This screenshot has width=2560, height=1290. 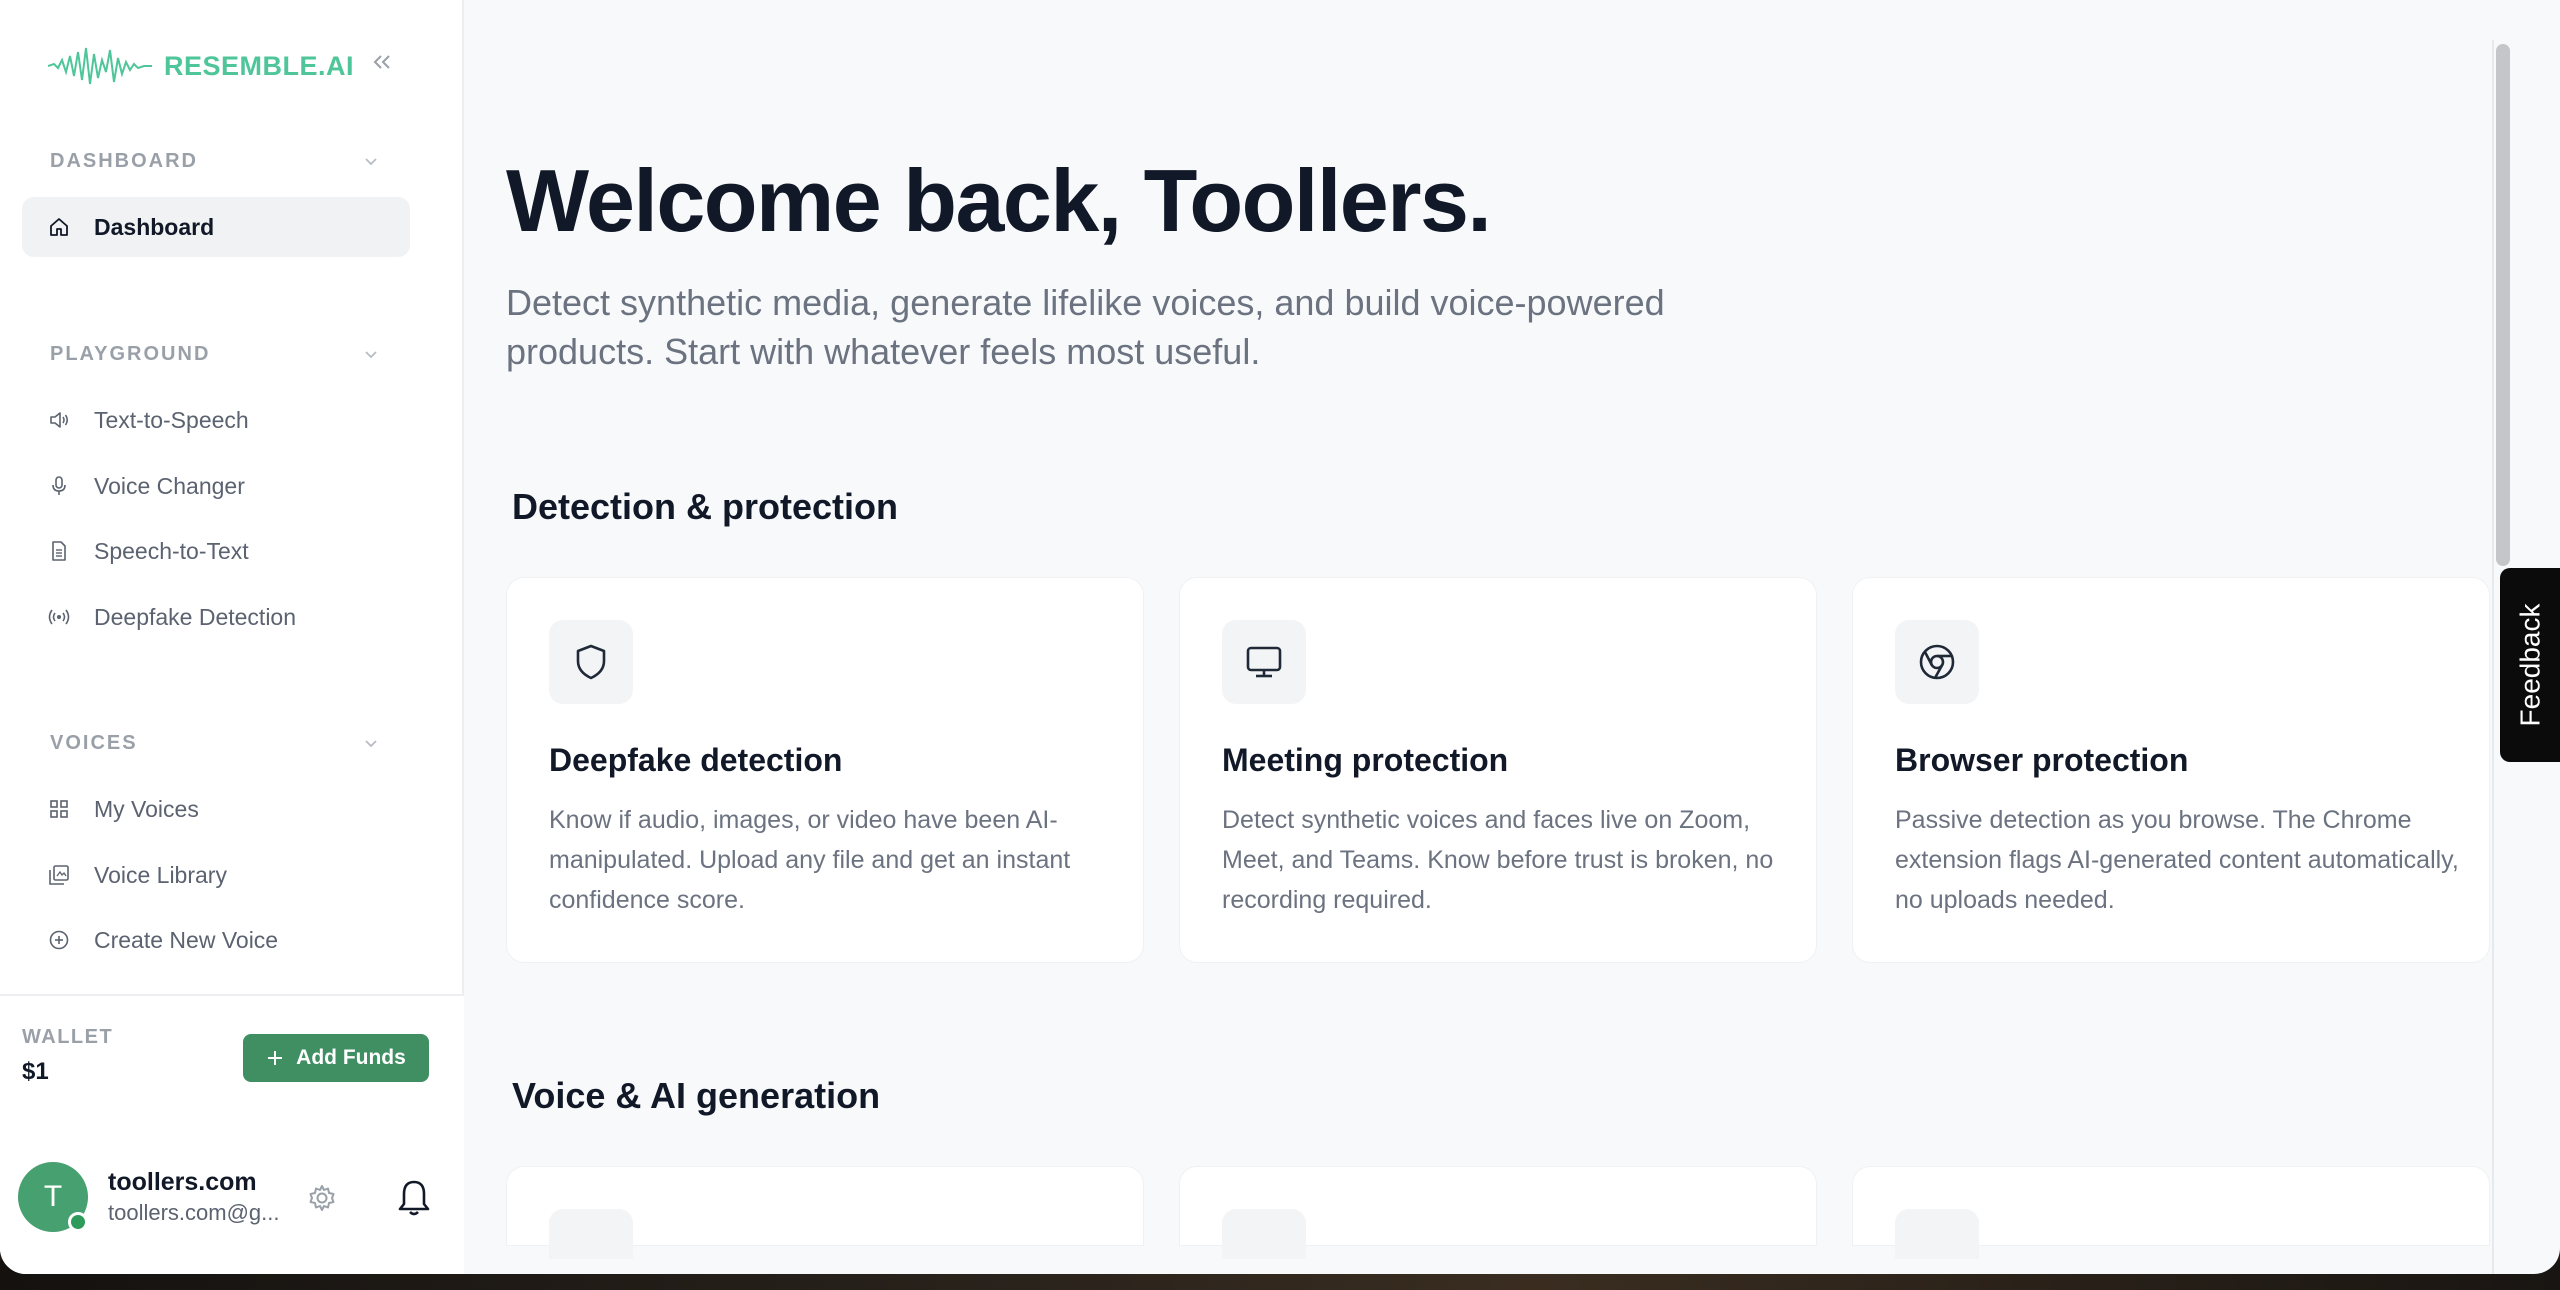 I want to click on sidebar-item-text-to-speech: Text-to-Speech, so click(x=216, y=420).